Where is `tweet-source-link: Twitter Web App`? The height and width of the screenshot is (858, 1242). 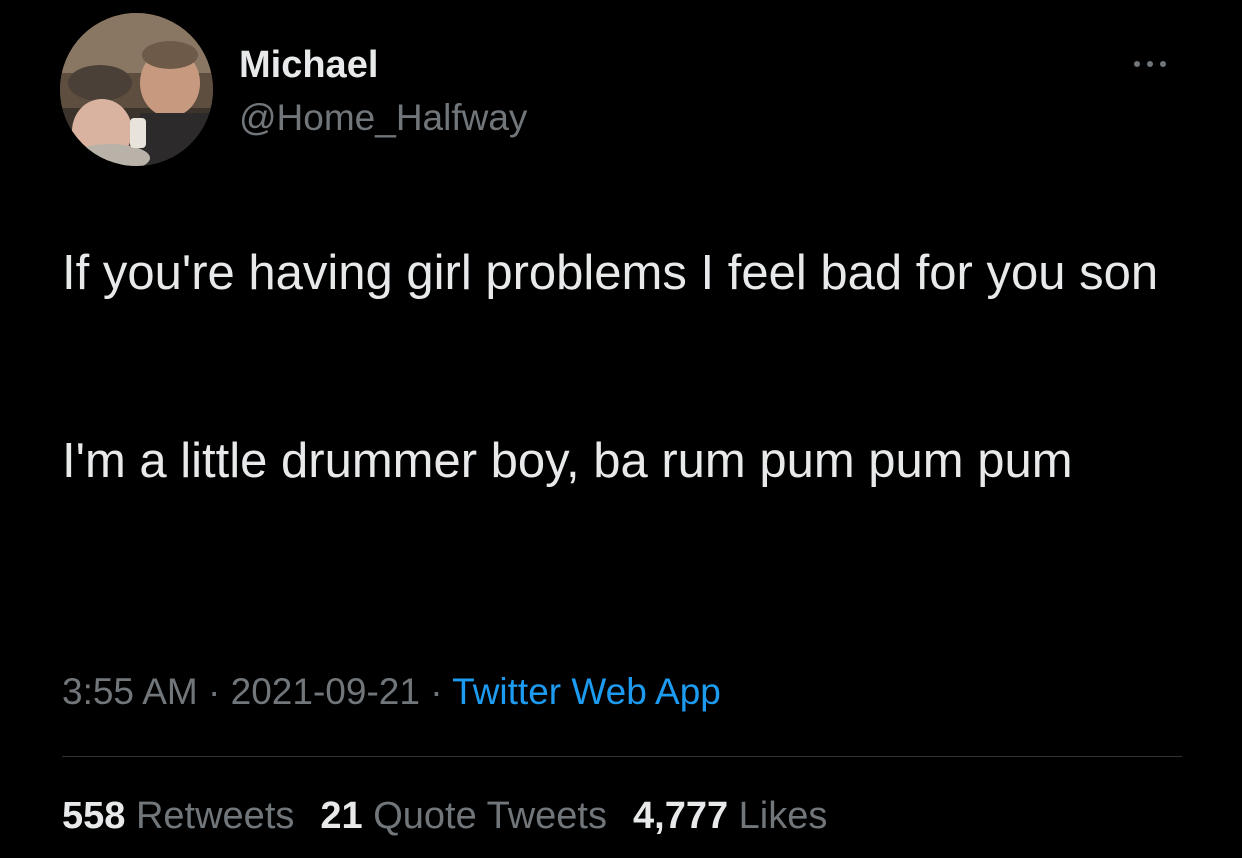
tweet-source-link: Twitter Web App is located at coordinates (586, 691).